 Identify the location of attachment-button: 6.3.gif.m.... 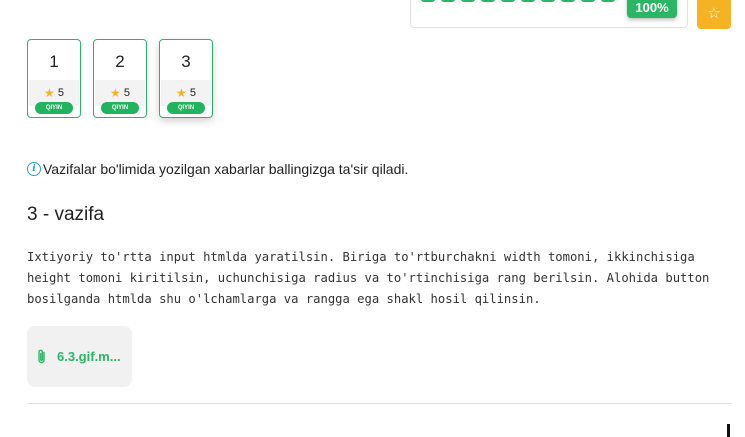
(79, 356).